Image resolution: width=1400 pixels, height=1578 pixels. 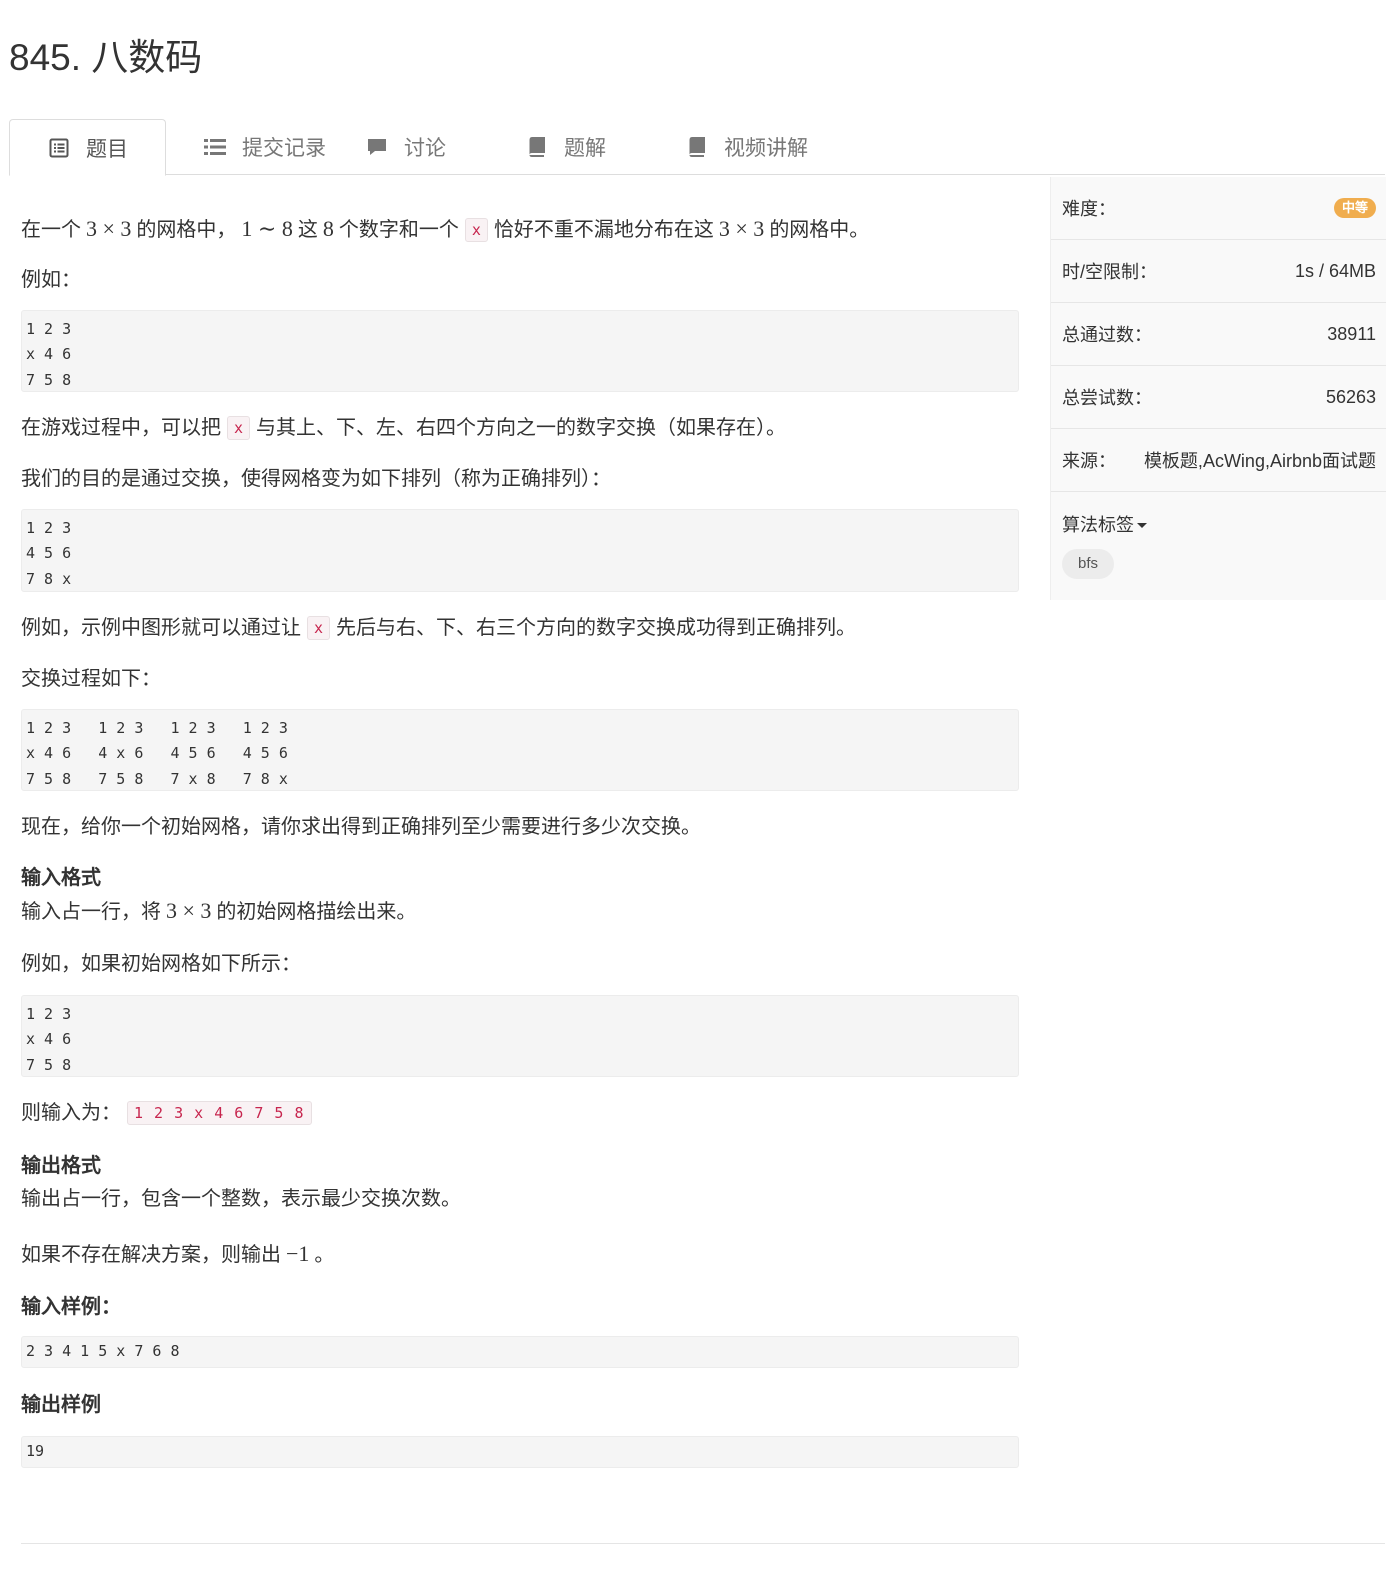 What do you see at coordinates (267, 228) in the screenshot?
I see `math: 1 ∼ 8` at bounding box center [267, 228].